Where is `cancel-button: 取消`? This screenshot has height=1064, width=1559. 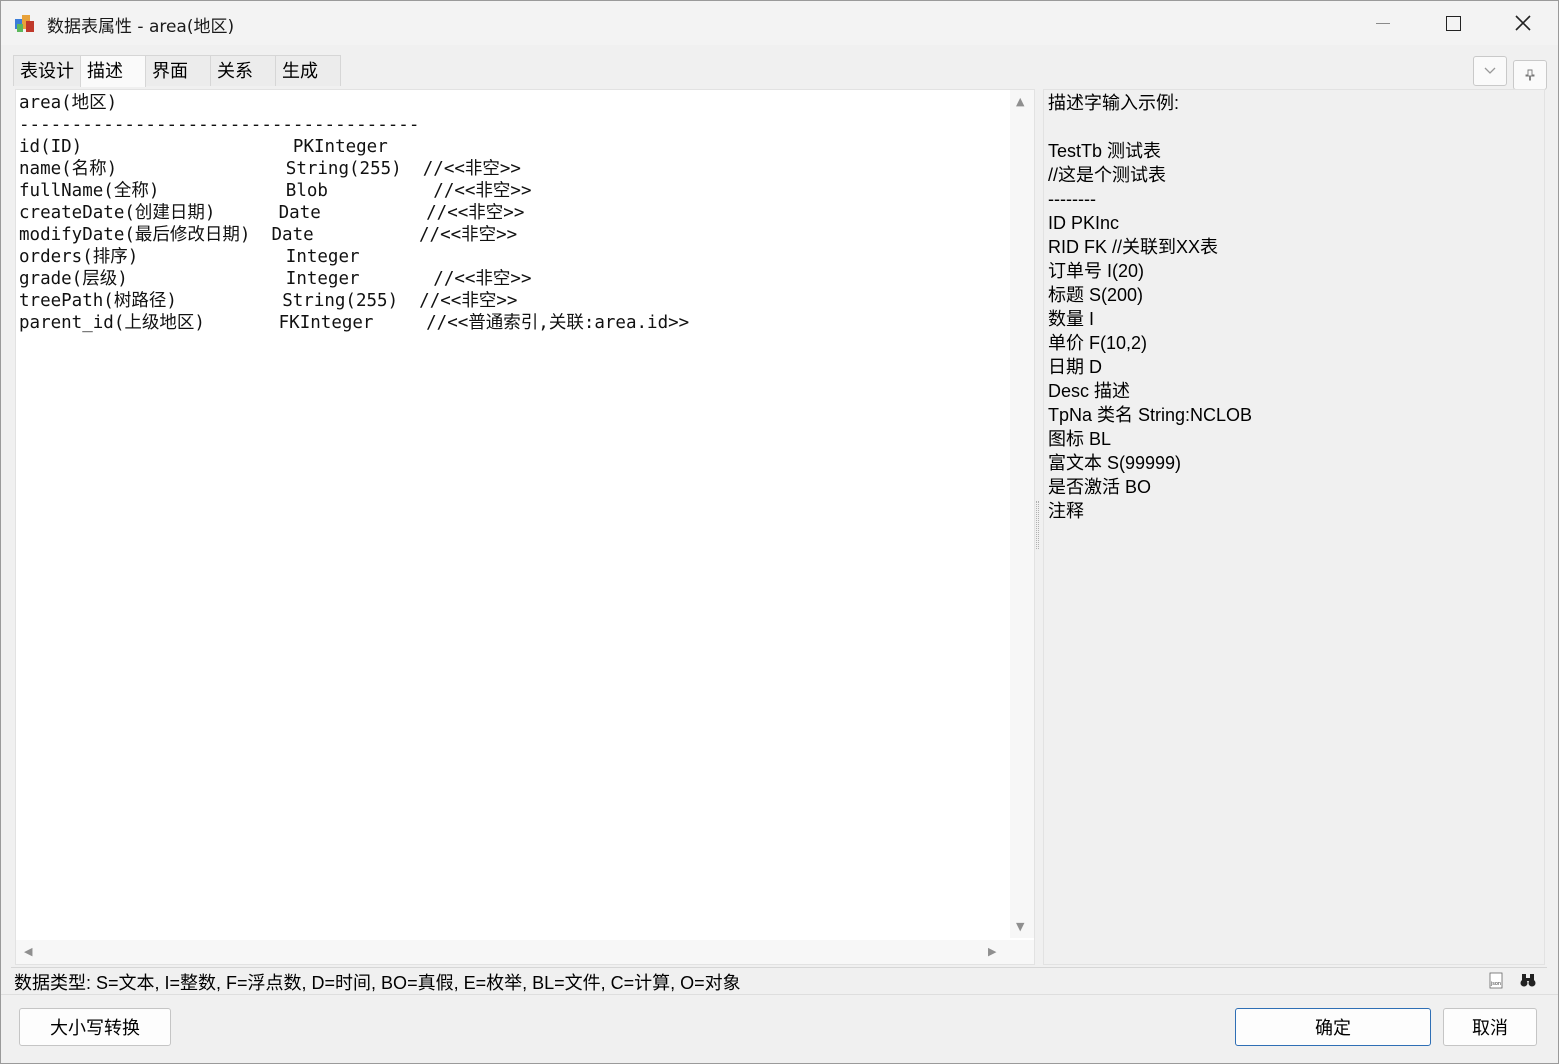 cancel-button: 取消 is located at coordinates (1490, 1027).